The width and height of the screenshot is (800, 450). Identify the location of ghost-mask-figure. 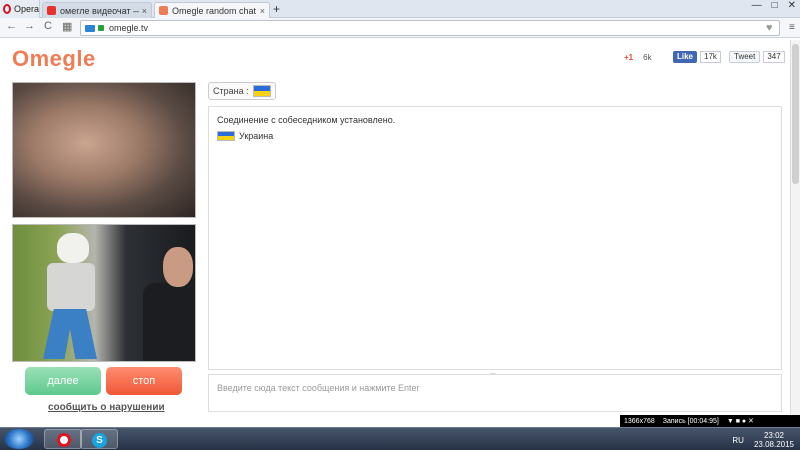
(73, 248).